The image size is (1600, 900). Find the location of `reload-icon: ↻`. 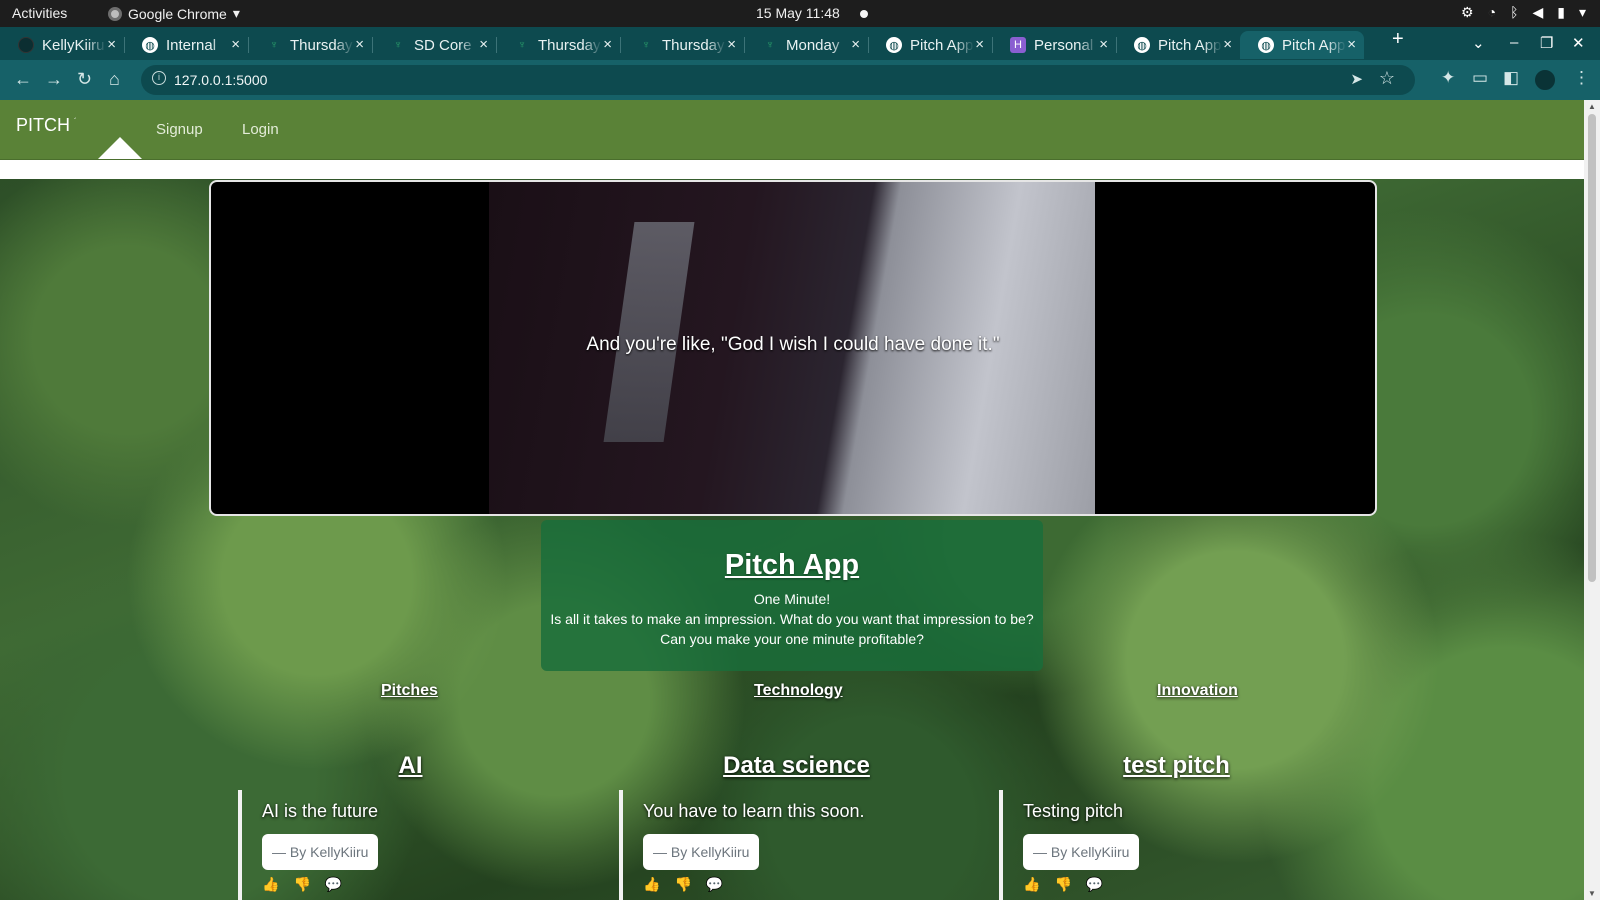

reload-icon: ↻ is located at coordinates (84, 79).